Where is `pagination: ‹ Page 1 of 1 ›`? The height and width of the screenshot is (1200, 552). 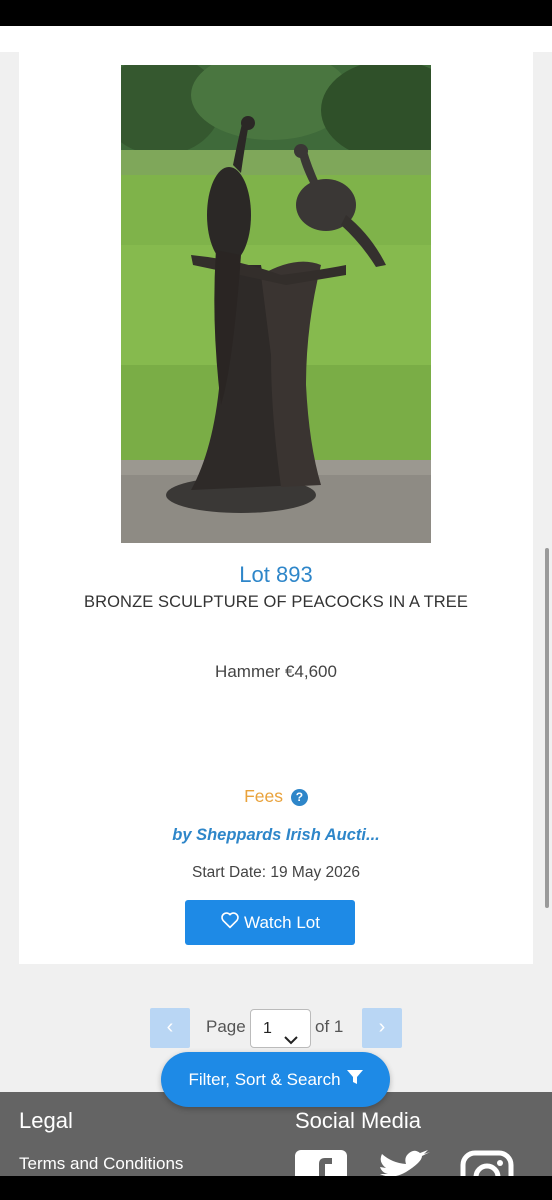
pagination: ‹ Page 1 of 1 › is located at coordinates (276, 1028).